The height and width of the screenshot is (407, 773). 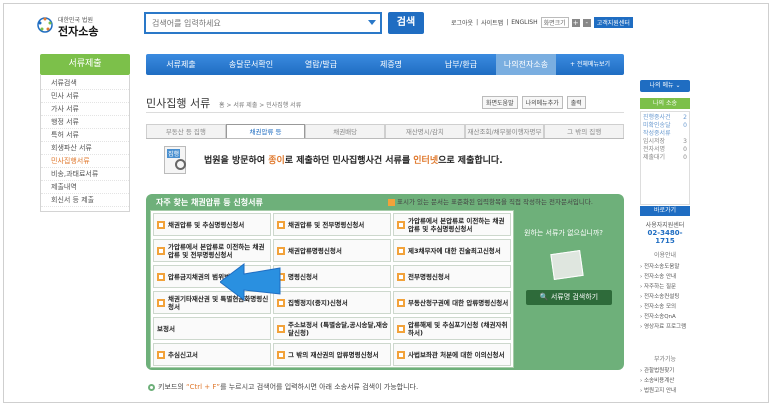 I want to click on doc-link: 채권압류 및 전부명령신청서, so click(x=332, y=224).